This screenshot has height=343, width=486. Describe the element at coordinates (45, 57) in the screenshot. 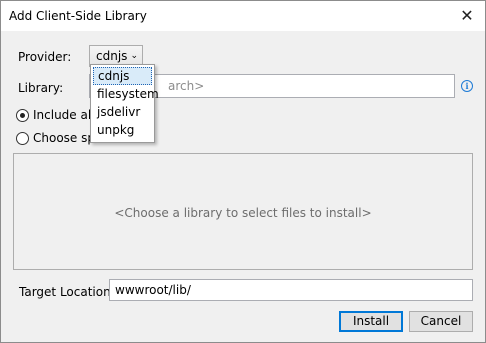

I see `provider-label: Provider:` at that location.